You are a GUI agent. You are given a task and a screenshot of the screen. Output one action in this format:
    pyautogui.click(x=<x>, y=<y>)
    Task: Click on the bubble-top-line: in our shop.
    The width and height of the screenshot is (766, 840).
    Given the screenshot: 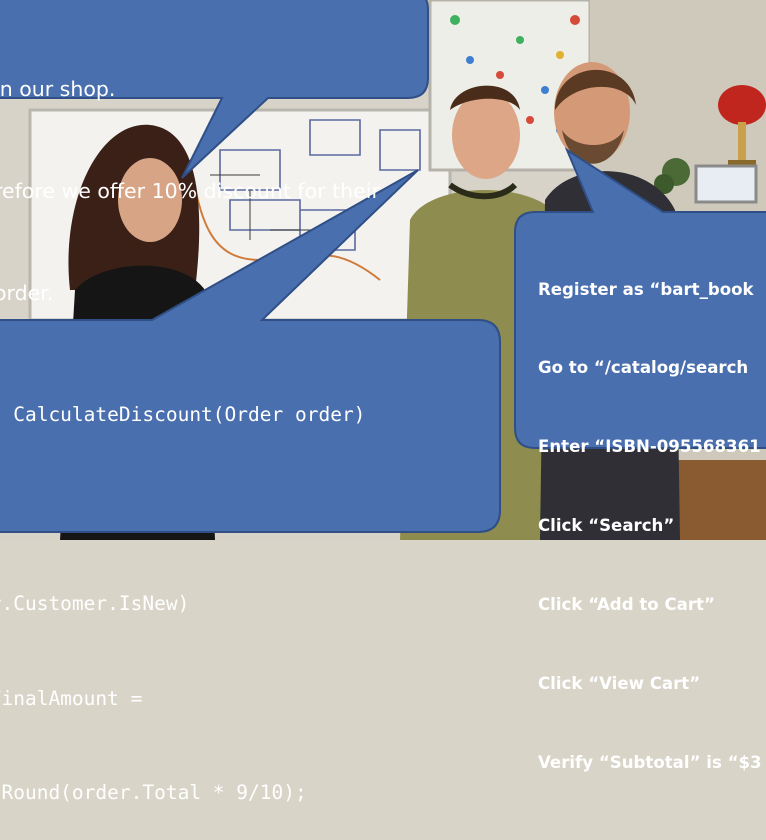 What is the action you would take?
    pyautogui.click(x=58, y=89)
    